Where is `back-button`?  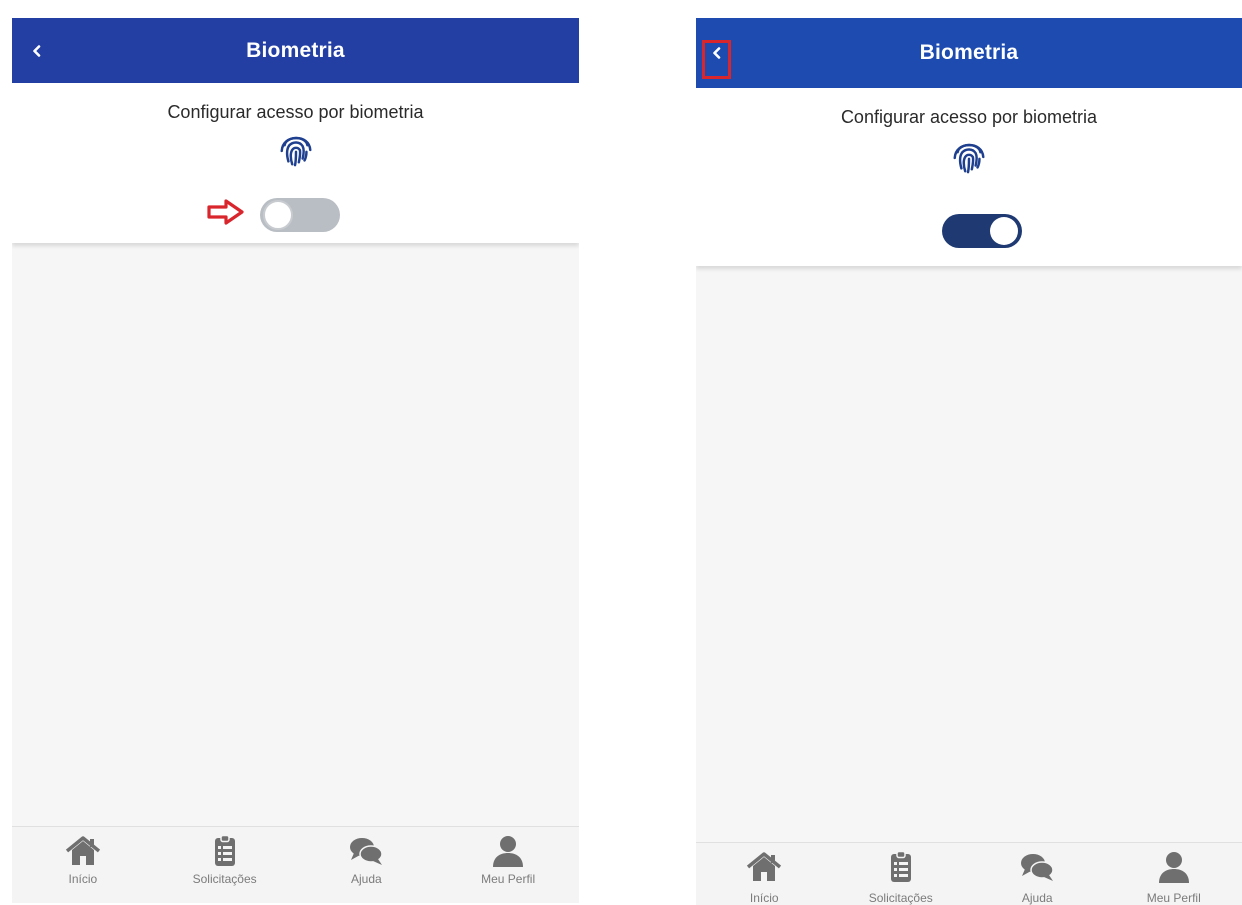
back-button is located at coordinates (37, 50).